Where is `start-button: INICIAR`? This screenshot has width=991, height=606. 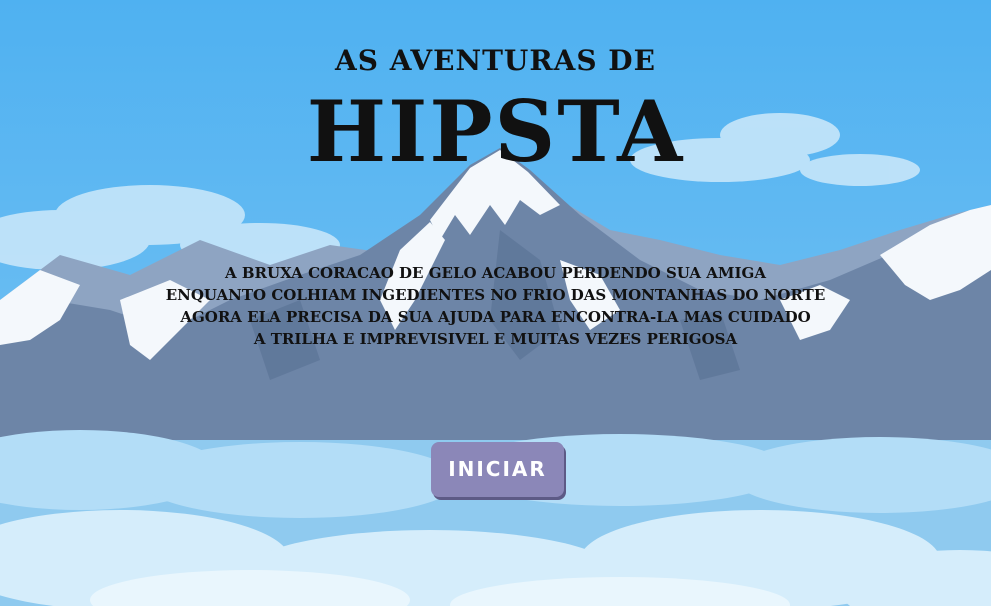 start-button: INICIAR is located at coordinates (497, 469).